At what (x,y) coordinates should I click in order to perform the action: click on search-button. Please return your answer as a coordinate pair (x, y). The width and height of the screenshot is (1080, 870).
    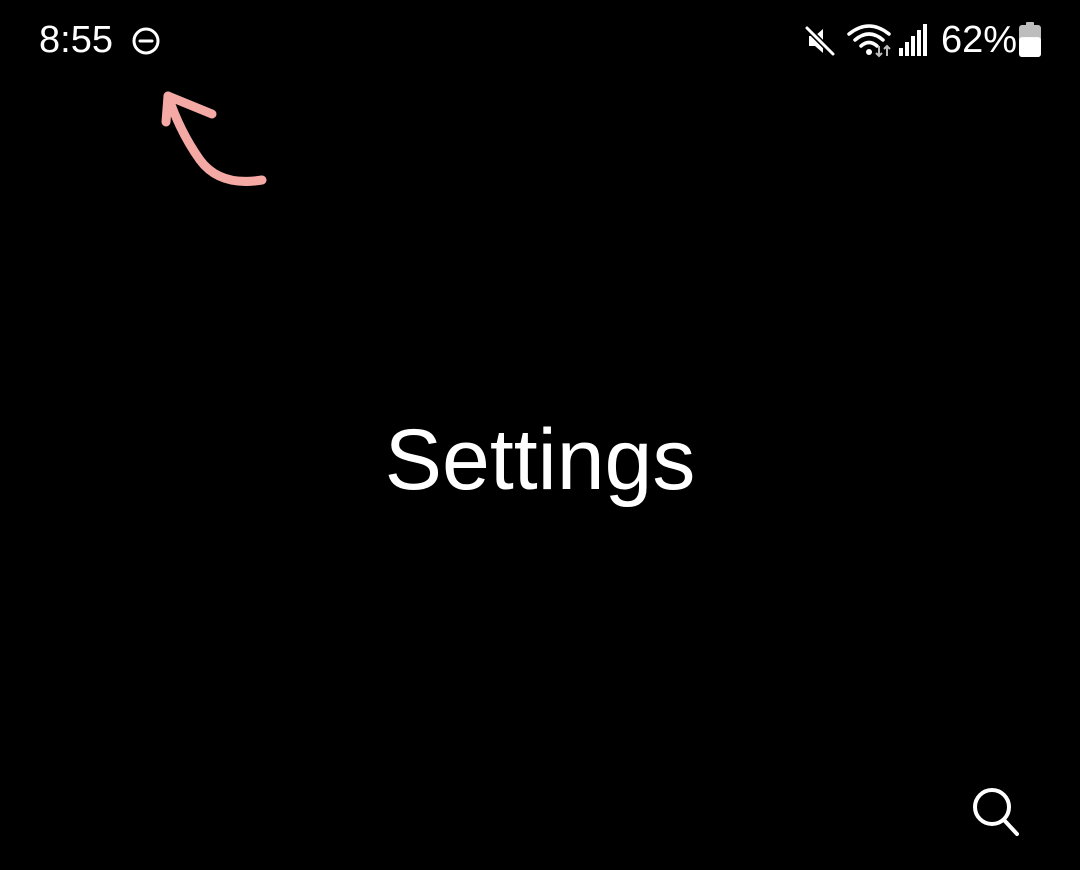
    Looking at the image, I should click on (996, 812).